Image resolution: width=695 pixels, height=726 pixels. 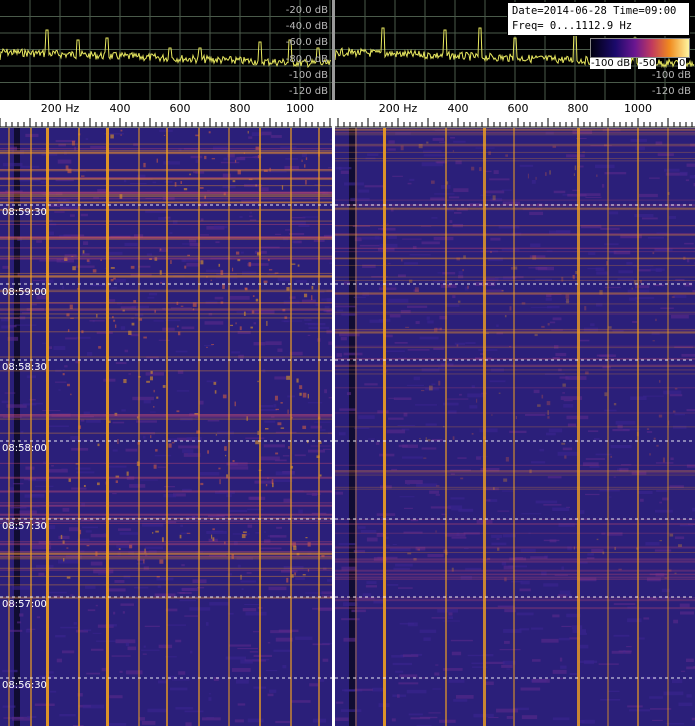 I want to click on frequency-axis-right: 200 Hz 400 600 800 1000, so click(x=515, y=114).